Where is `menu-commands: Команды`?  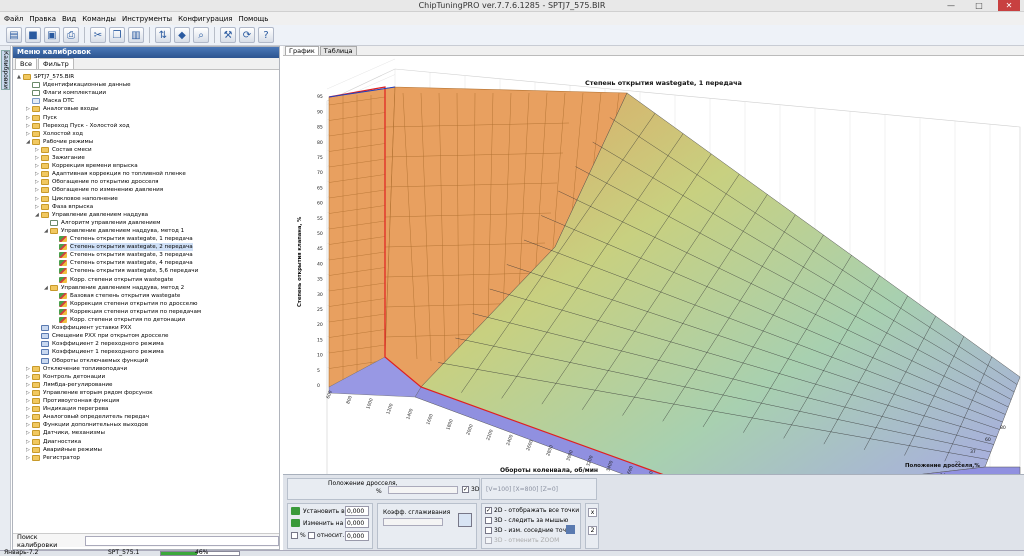 menu-commands: Команды is located at coordinates (99, 19).